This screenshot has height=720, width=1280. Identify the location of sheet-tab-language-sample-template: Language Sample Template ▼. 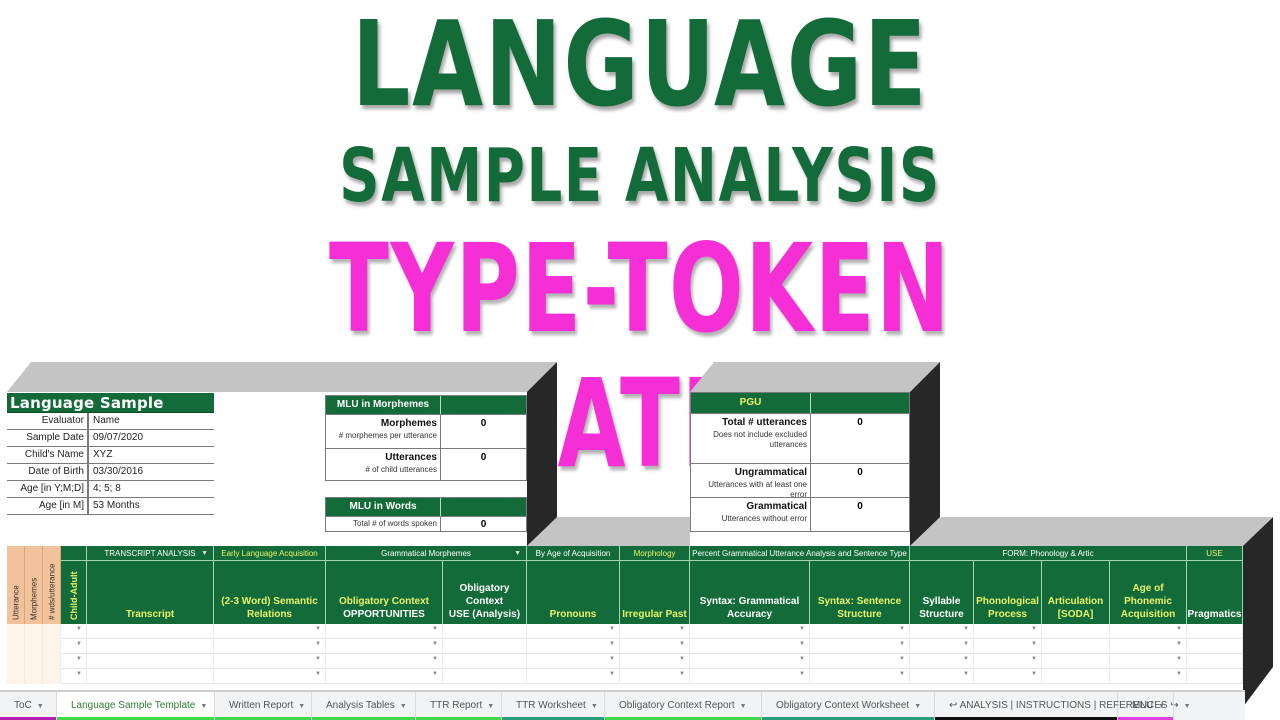
(136, 706).